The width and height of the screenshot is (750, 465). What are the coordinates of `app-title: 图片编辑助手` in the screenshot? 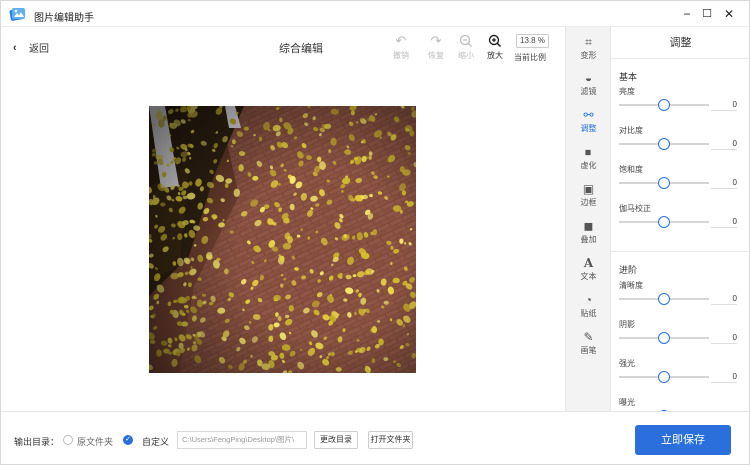 It's located at (64, 18).